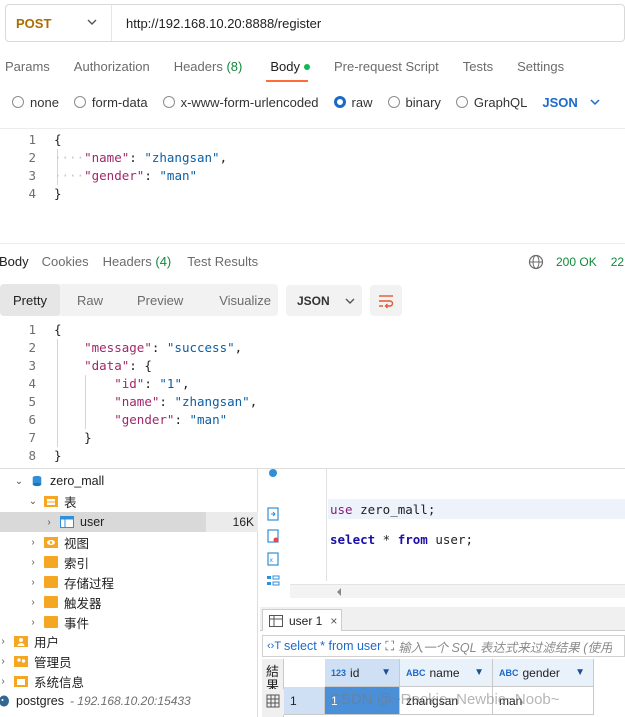 Image resolution: width=625 pixels, height=717 pixels. I want to click on tree-item-user-table: › user, so click(74, 522).